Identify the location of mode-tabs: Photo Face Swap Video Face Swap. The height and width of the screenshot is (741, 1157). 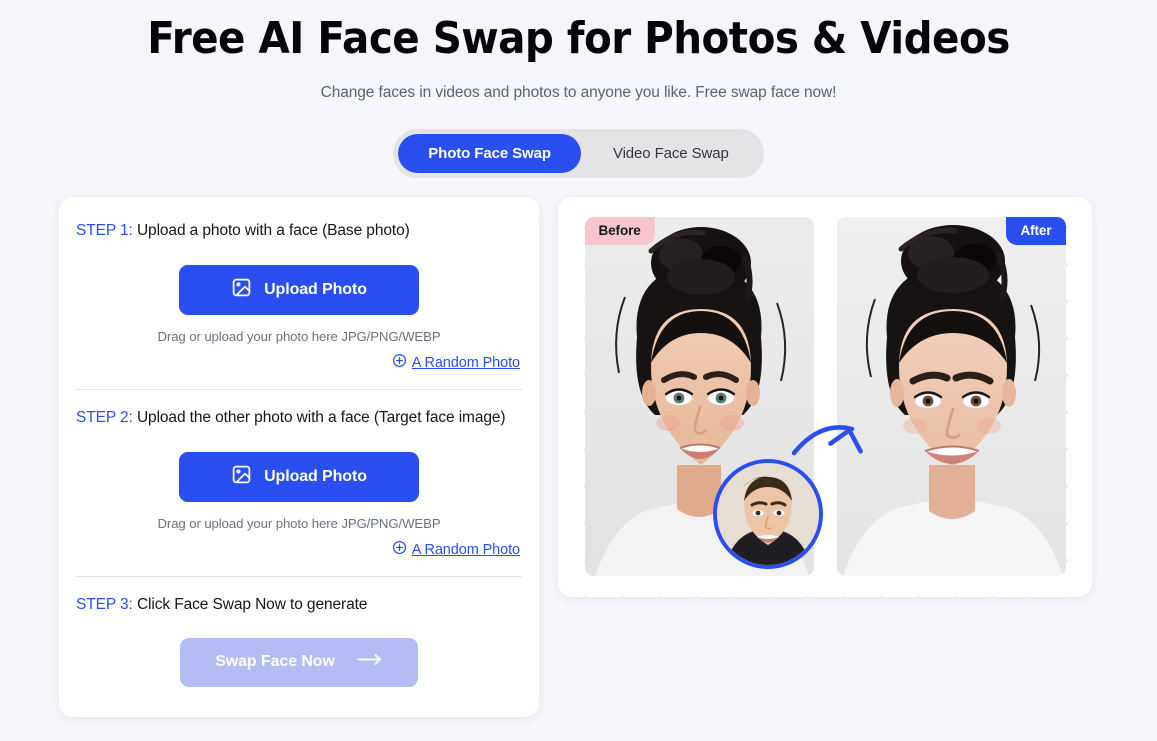
(578, 153).